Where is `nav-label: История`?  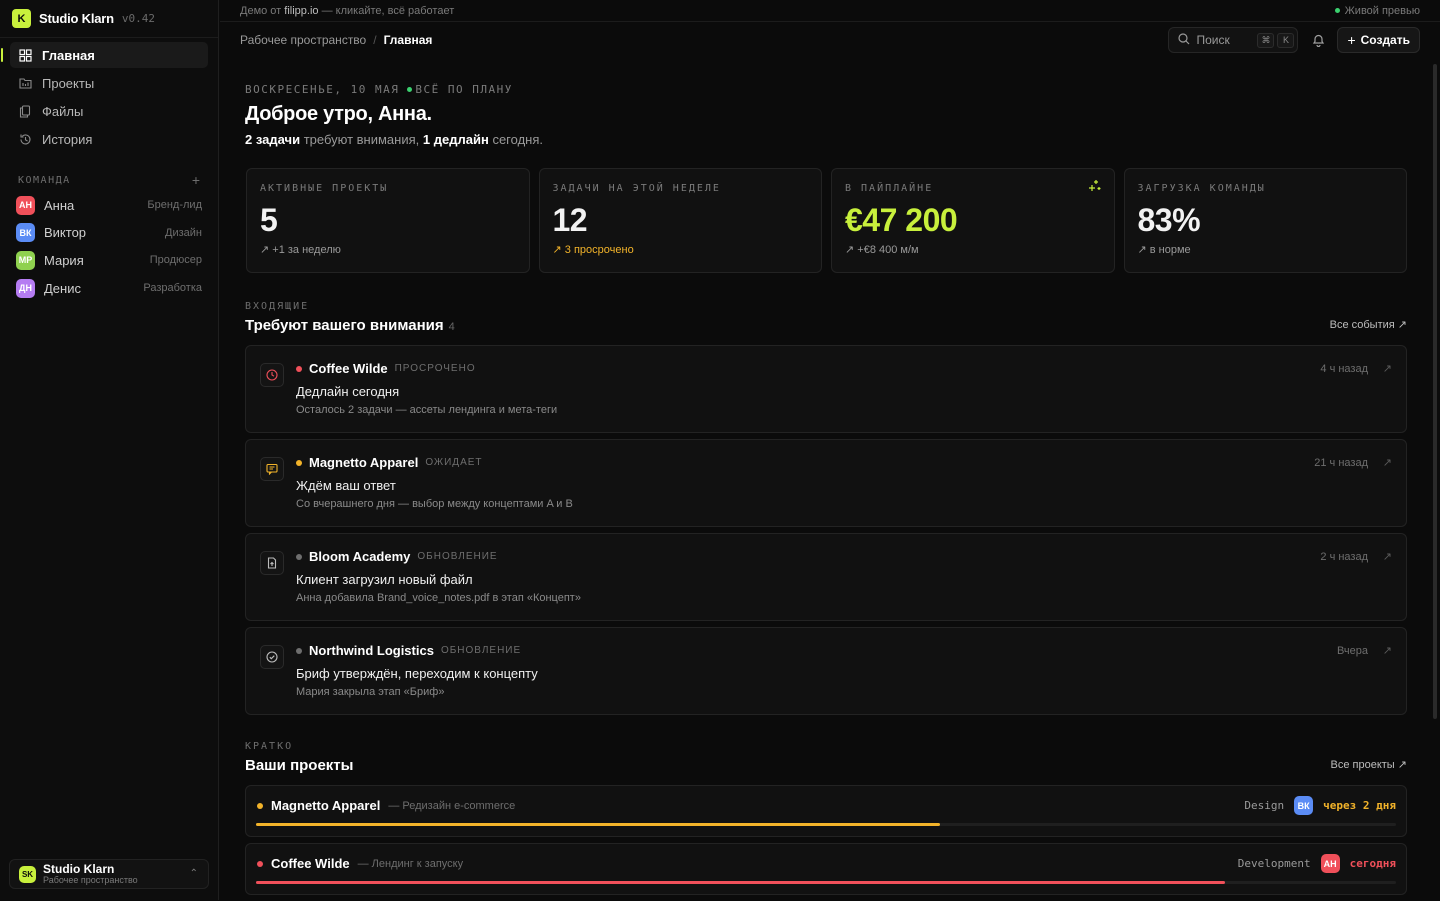
nav-label: История is located at coordinates (67, 139).